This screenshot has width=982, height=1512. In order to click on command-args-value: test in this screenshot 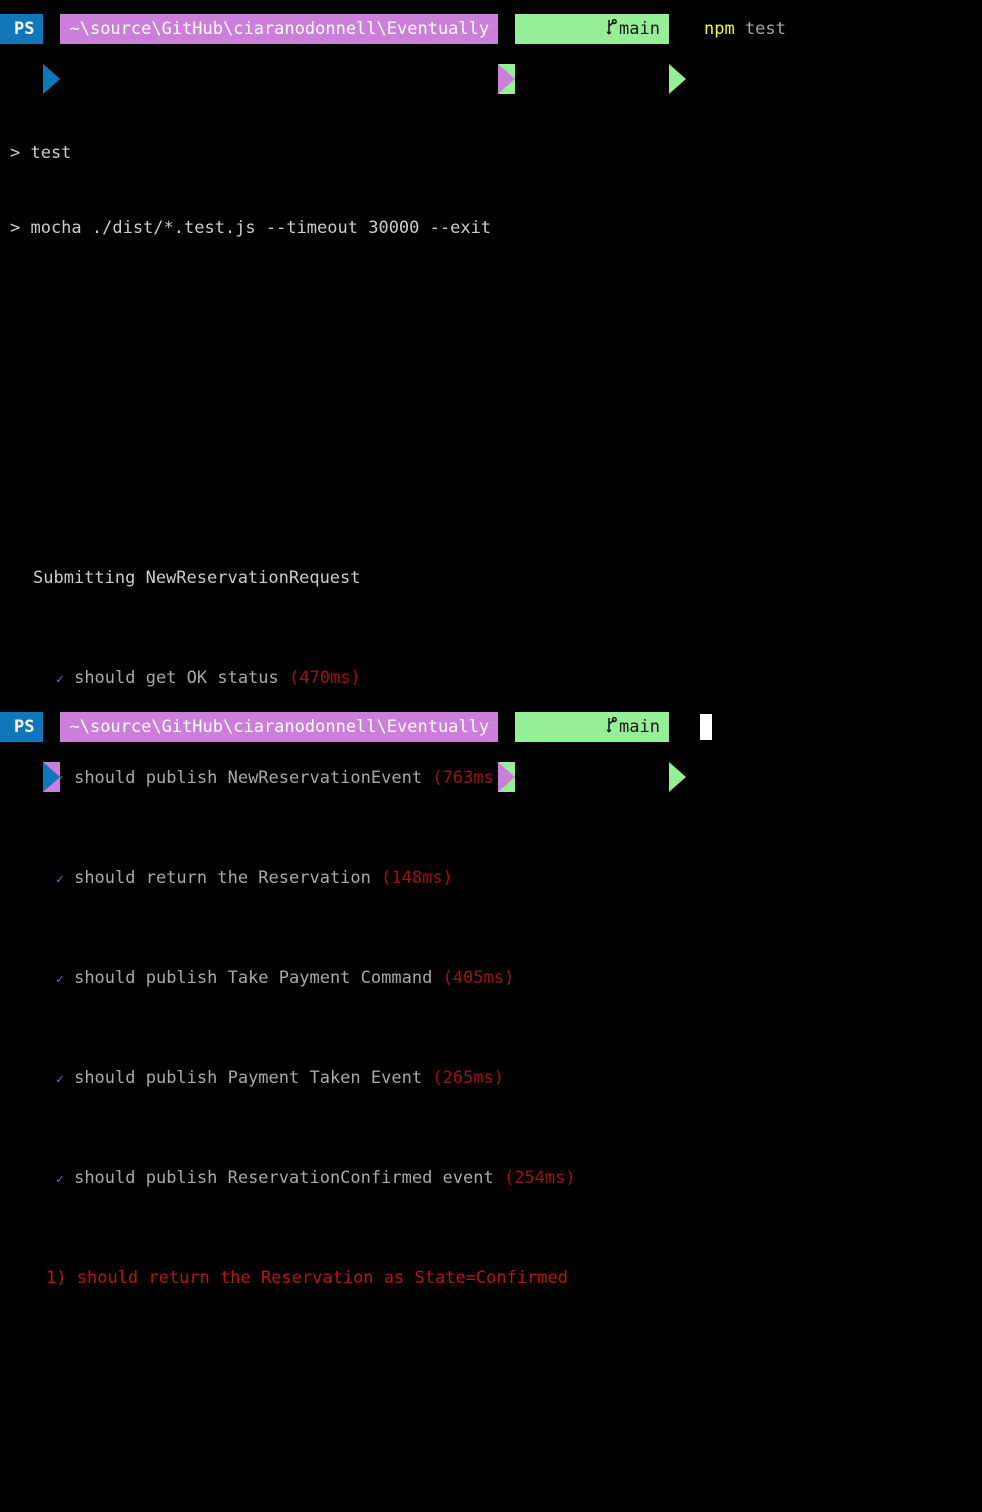, I will do `click(765, 28)`.